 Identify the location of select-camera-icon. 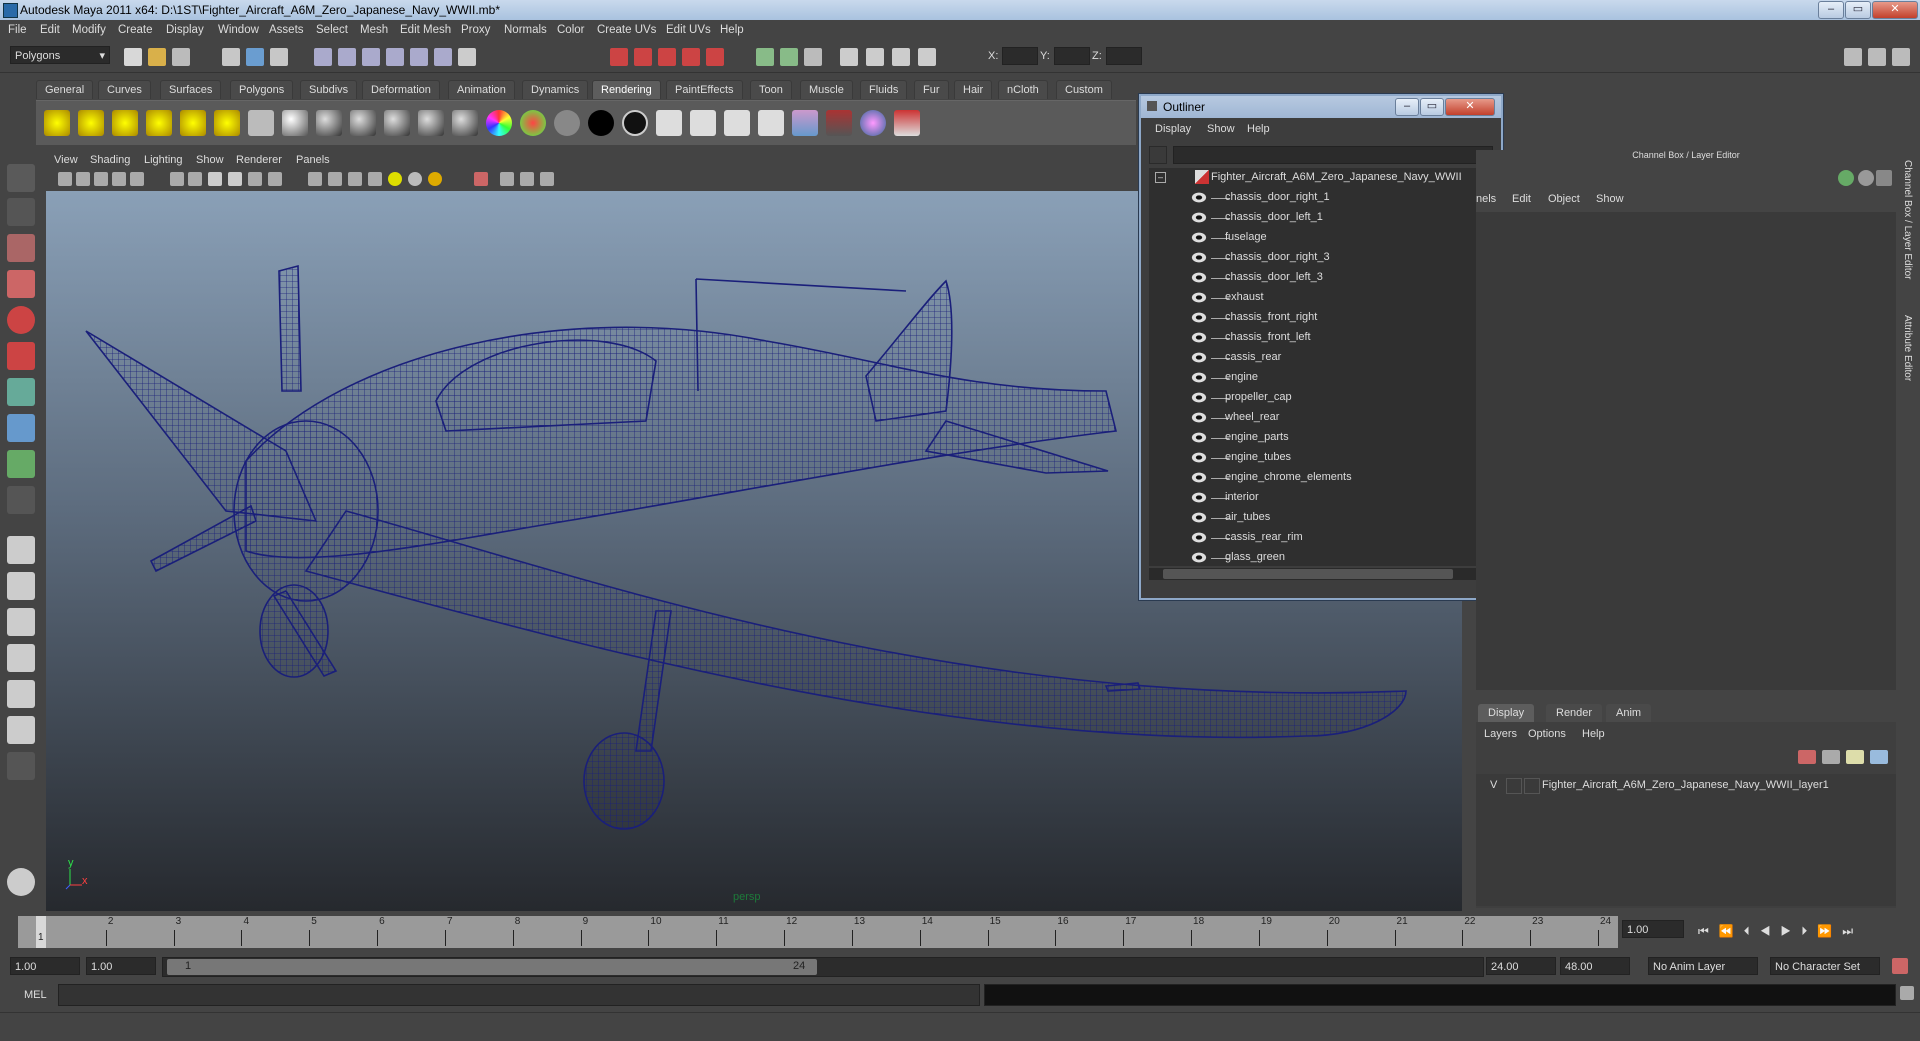
(65, 179).